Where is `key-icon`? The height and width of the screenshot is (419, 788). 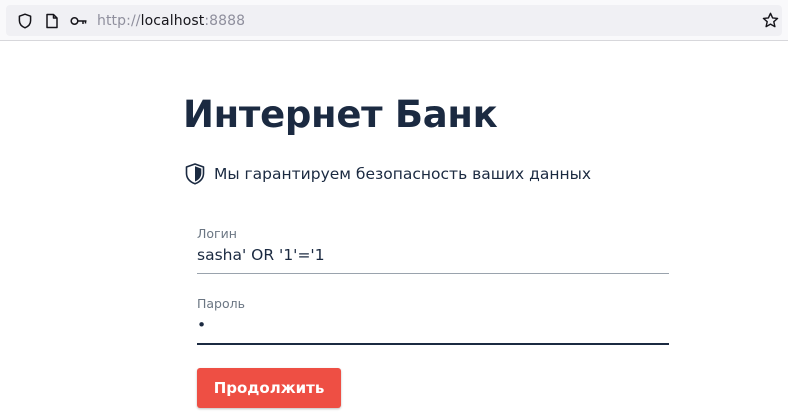
key-icon is located at coordinates (78, 21).